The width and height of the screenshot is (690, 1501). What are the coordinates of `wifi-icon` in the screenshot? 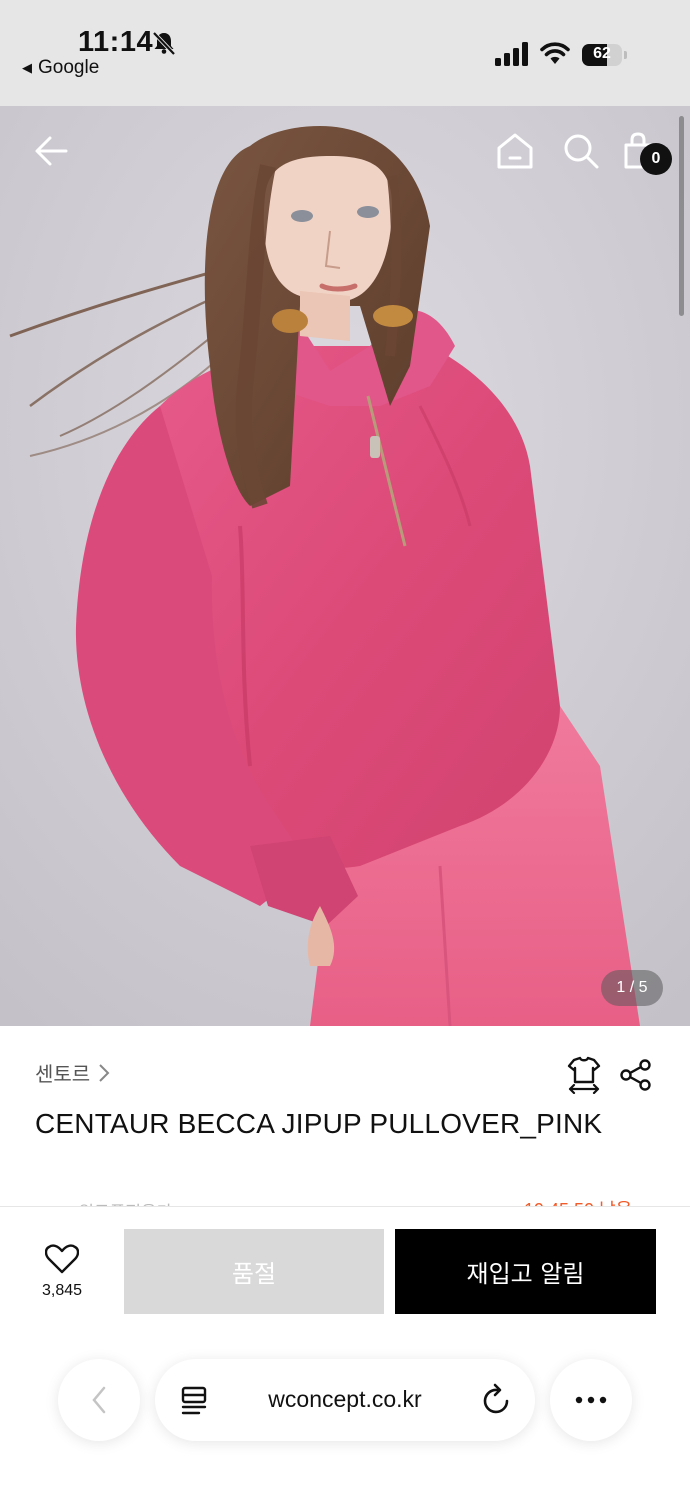 It's located at (555, 53).